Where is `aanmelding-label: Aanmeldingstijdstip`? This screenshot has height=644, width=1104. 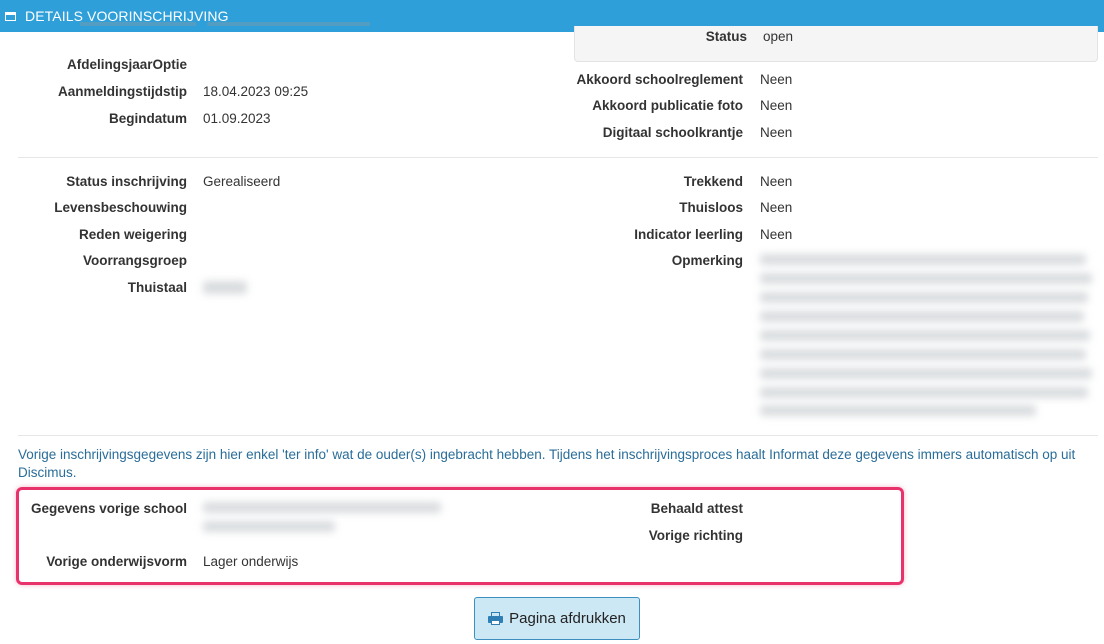 aanmelding-label: Aanmeldingstijdstip is located at coordinates (122, 91).